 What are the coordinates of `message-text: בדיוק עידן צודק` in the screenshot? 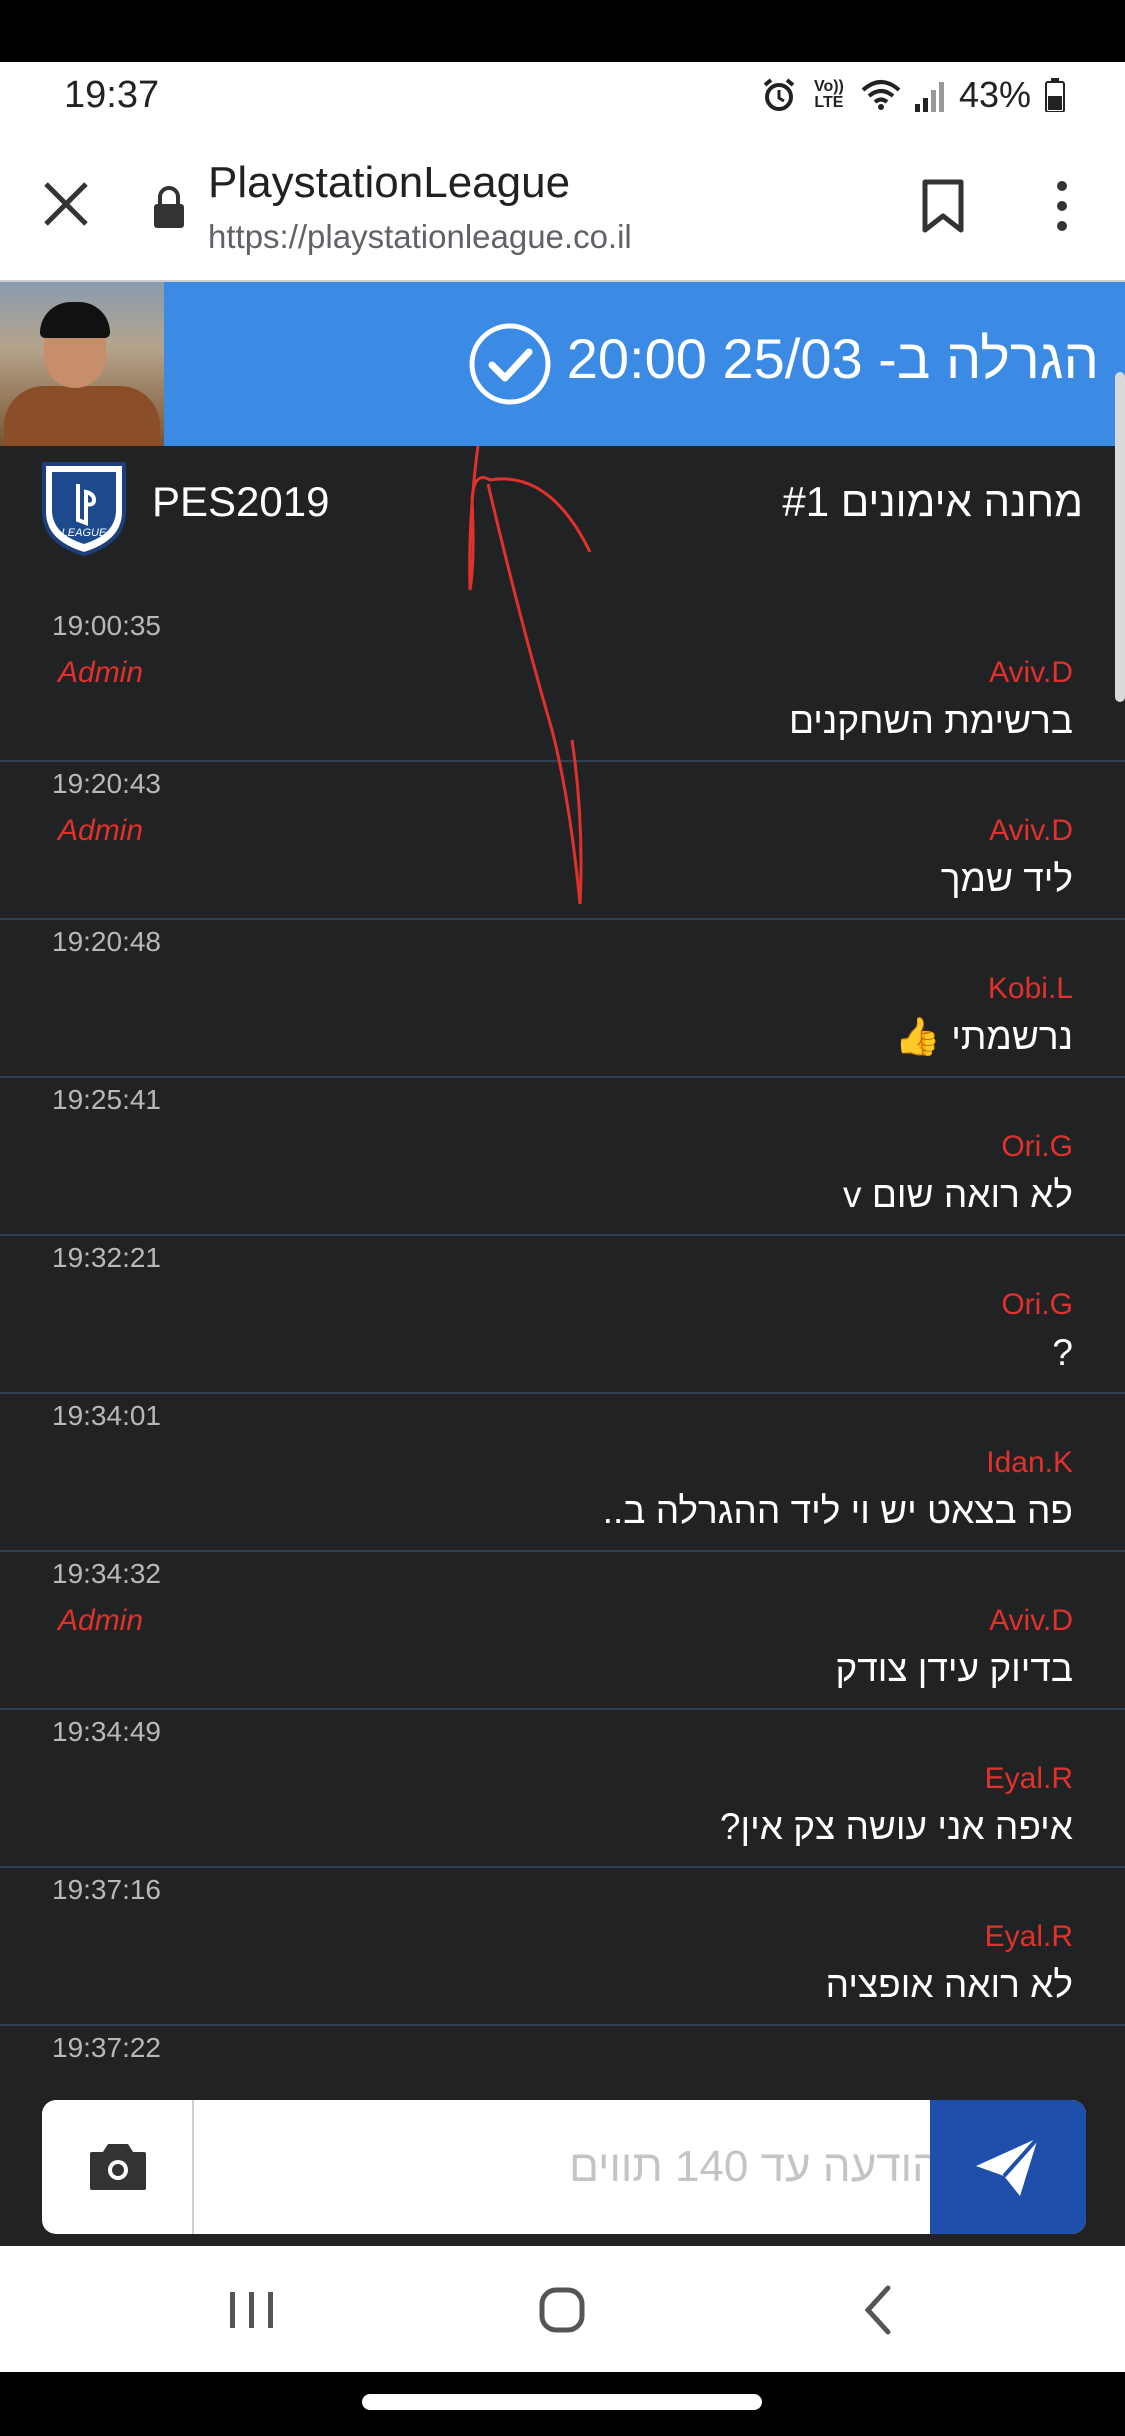 It's located at (954, 1668).